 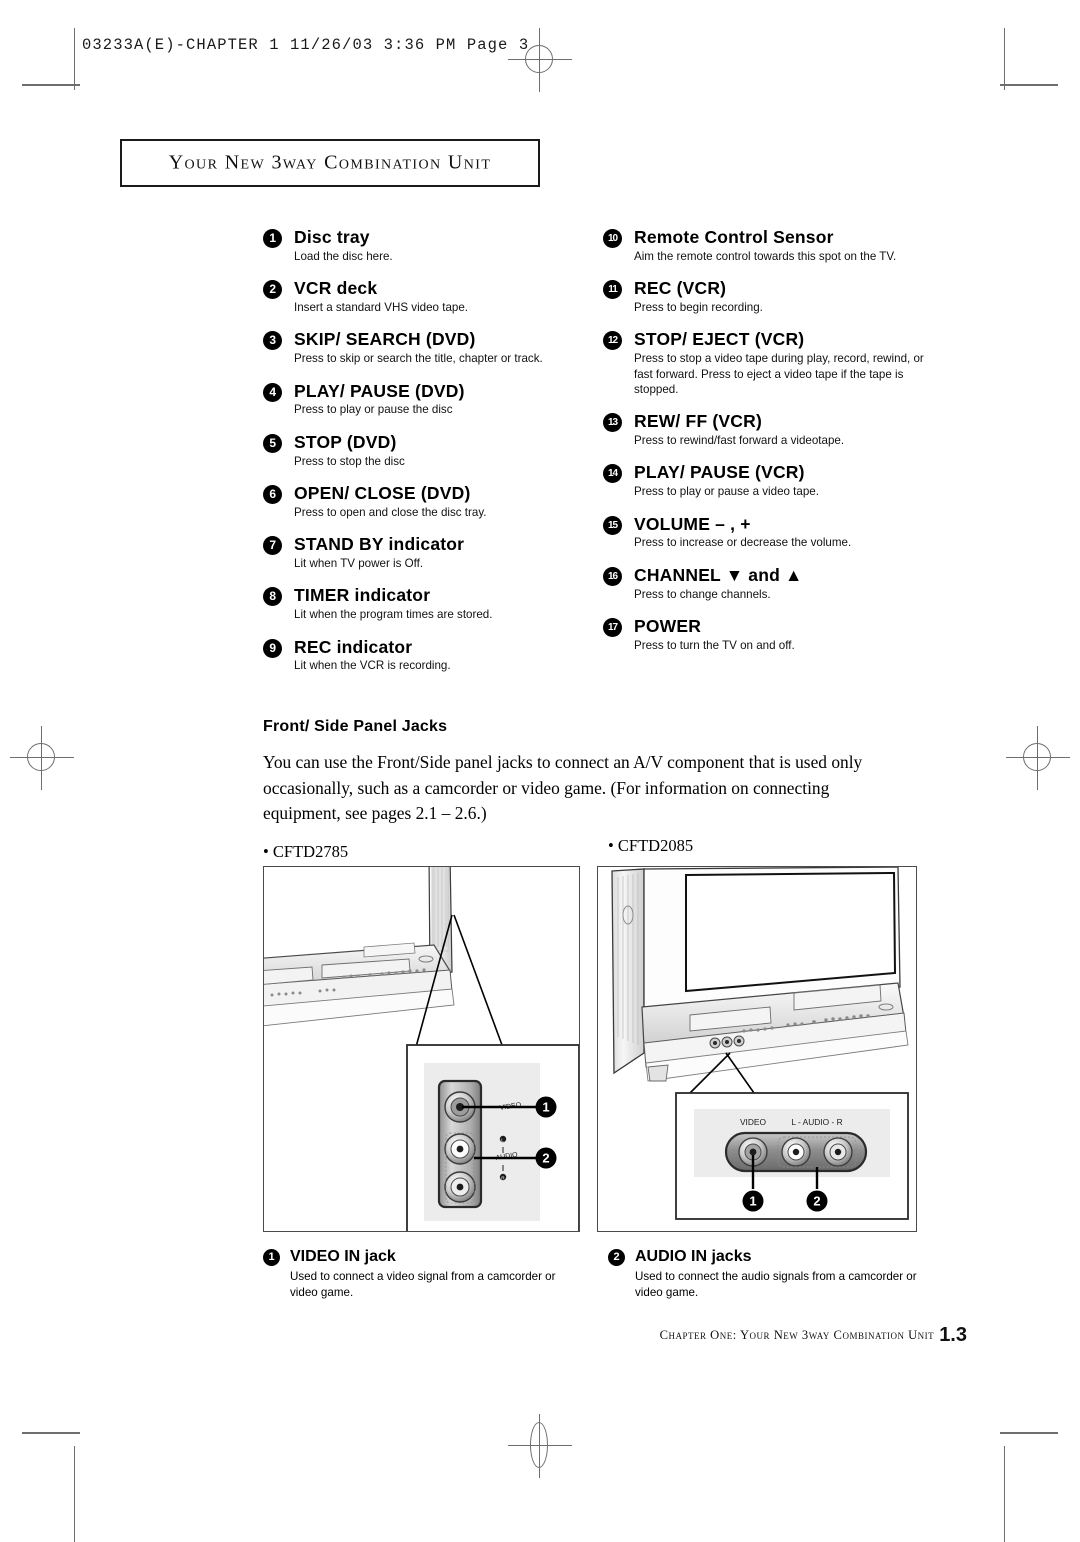 I want to click on caption-number-badge: 2, so click(x=616, y=1257).